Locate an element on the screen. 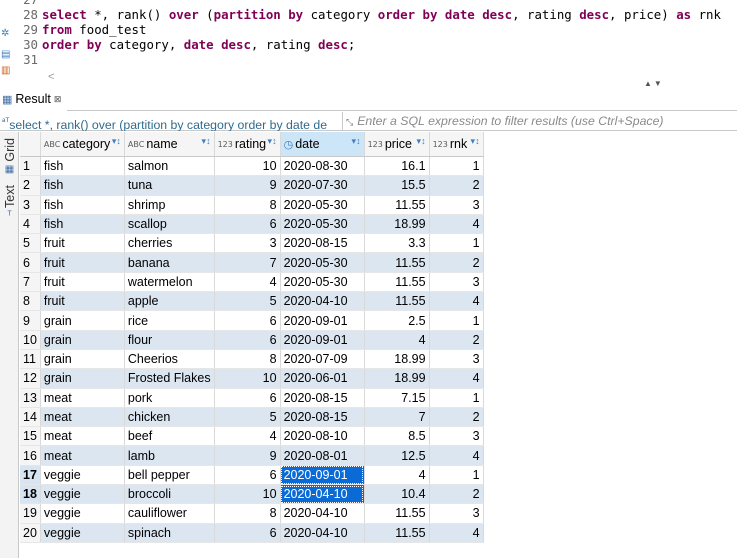  editor-line: 31 is located at coordinates (28, 59).